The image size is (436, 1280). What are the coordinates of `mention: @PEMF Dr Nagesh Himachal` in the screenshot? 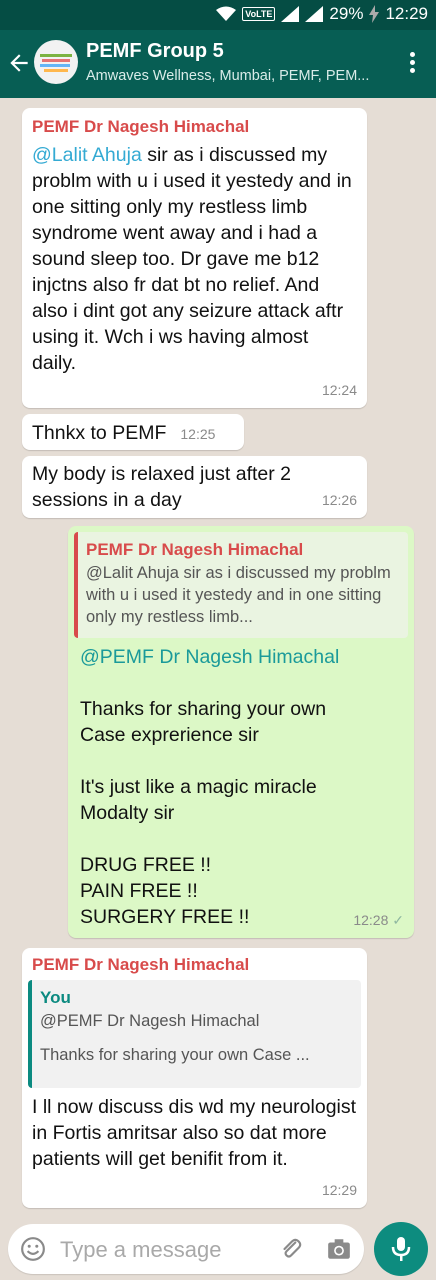 It's located at (241, 657).